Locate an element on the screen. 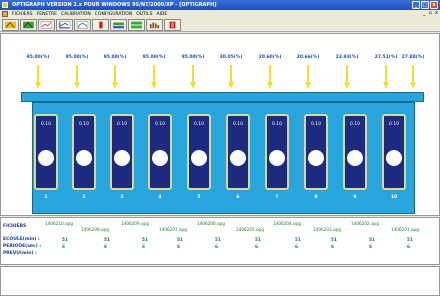  file-name: 1406201.opg is located at coordinates (405, 229).